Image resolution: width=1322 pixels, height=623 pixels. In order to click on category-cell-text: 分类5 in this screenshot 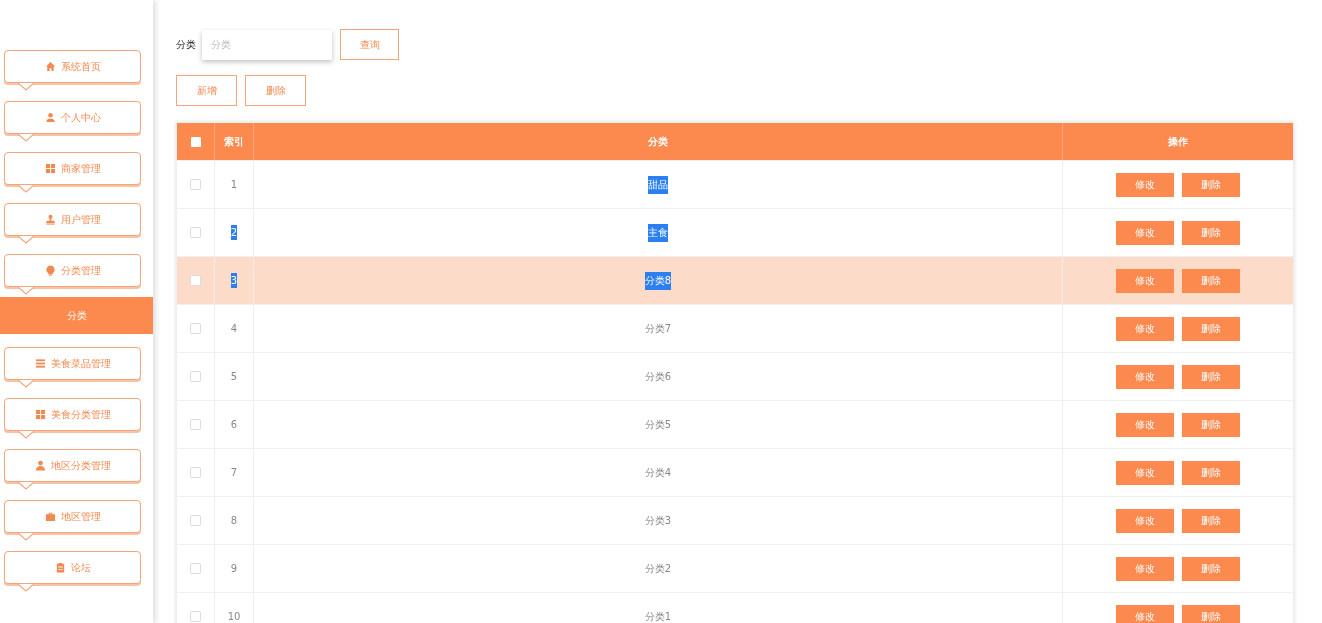, I will do `click(658, 424)`.